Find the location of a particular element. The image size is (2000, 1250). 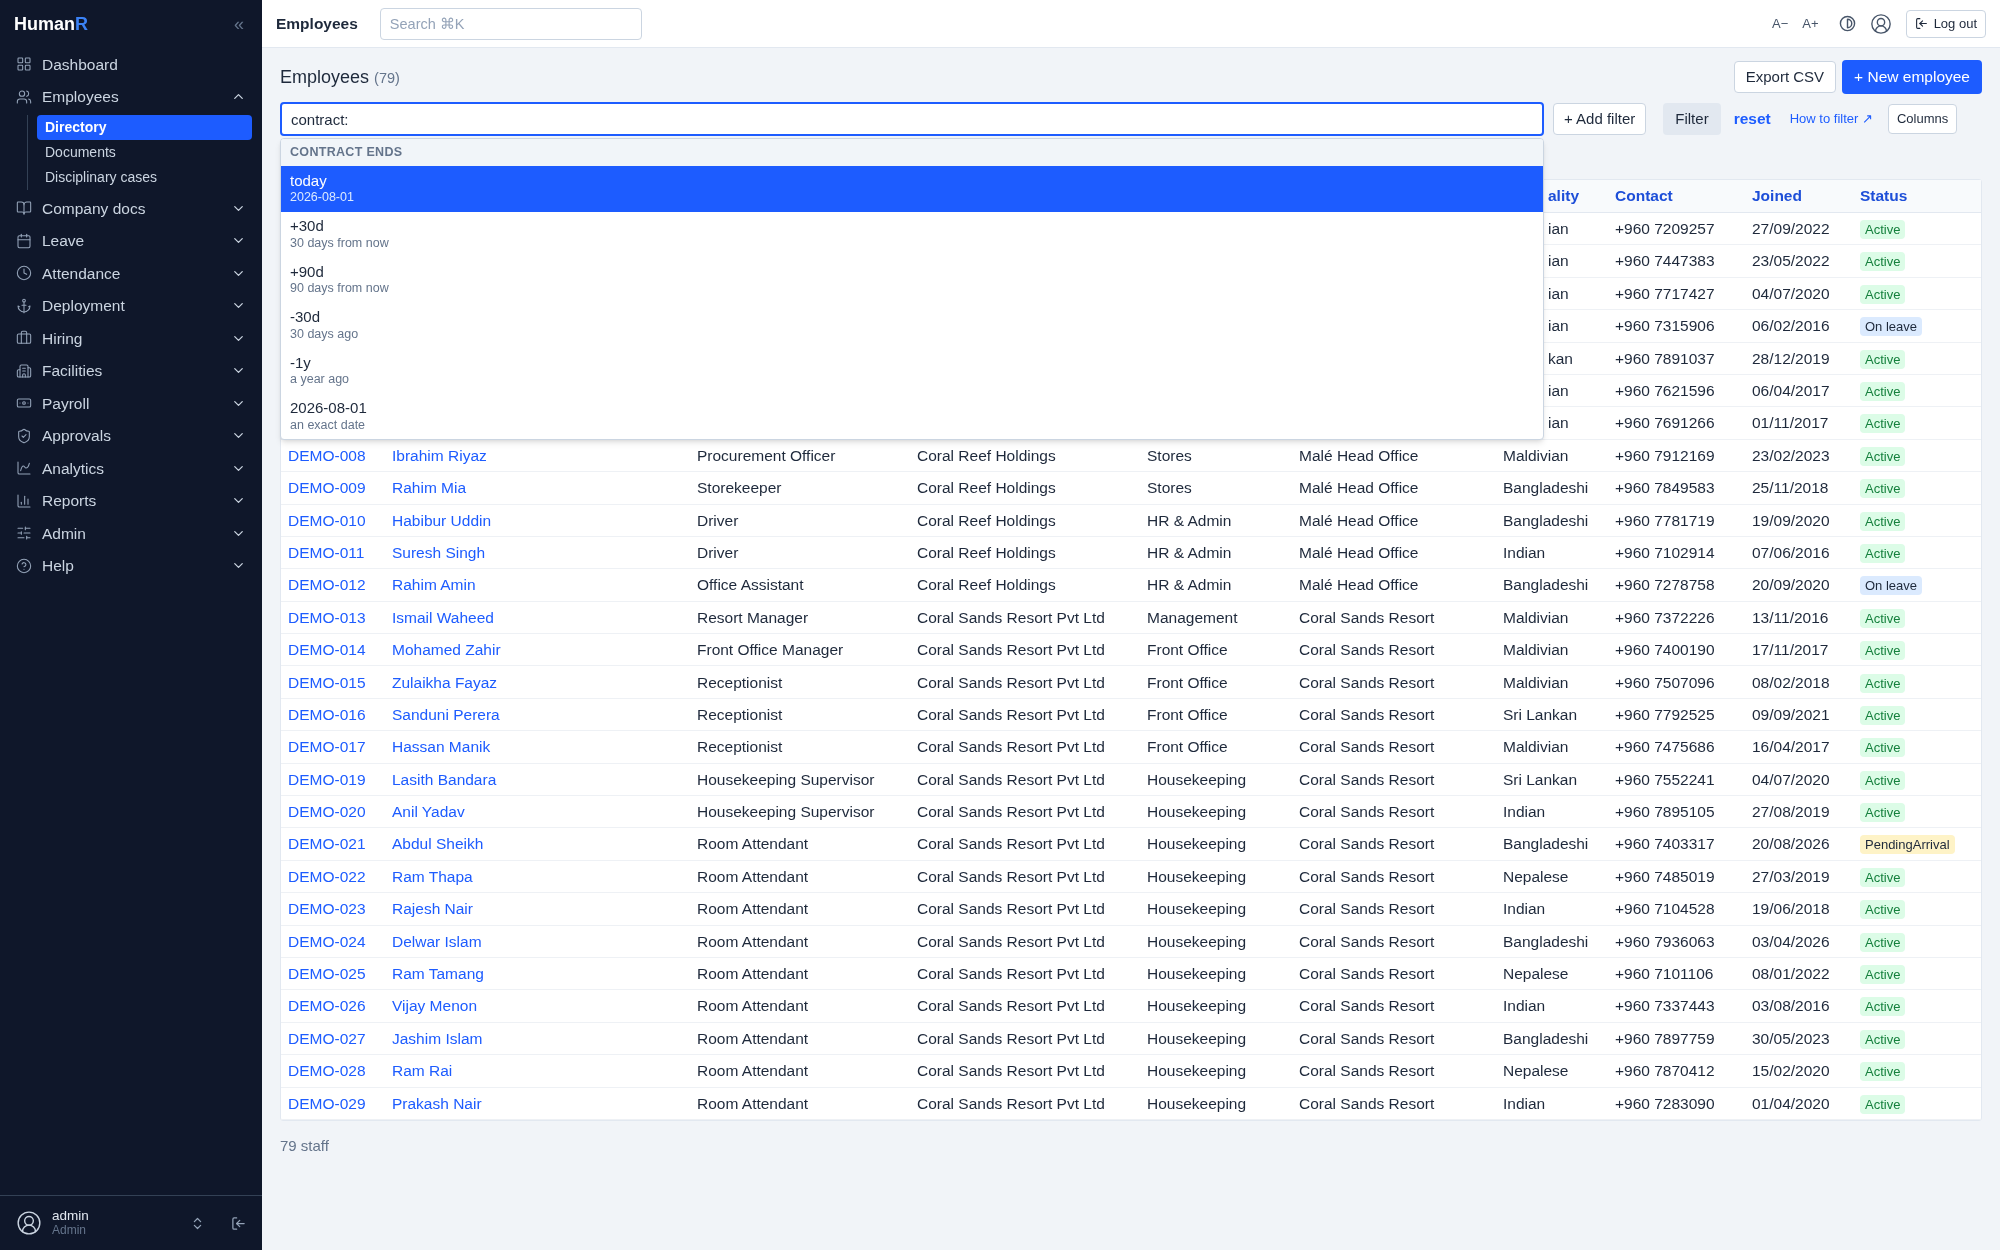

nav-subitem: Documents is located at coordinates (144, 152).